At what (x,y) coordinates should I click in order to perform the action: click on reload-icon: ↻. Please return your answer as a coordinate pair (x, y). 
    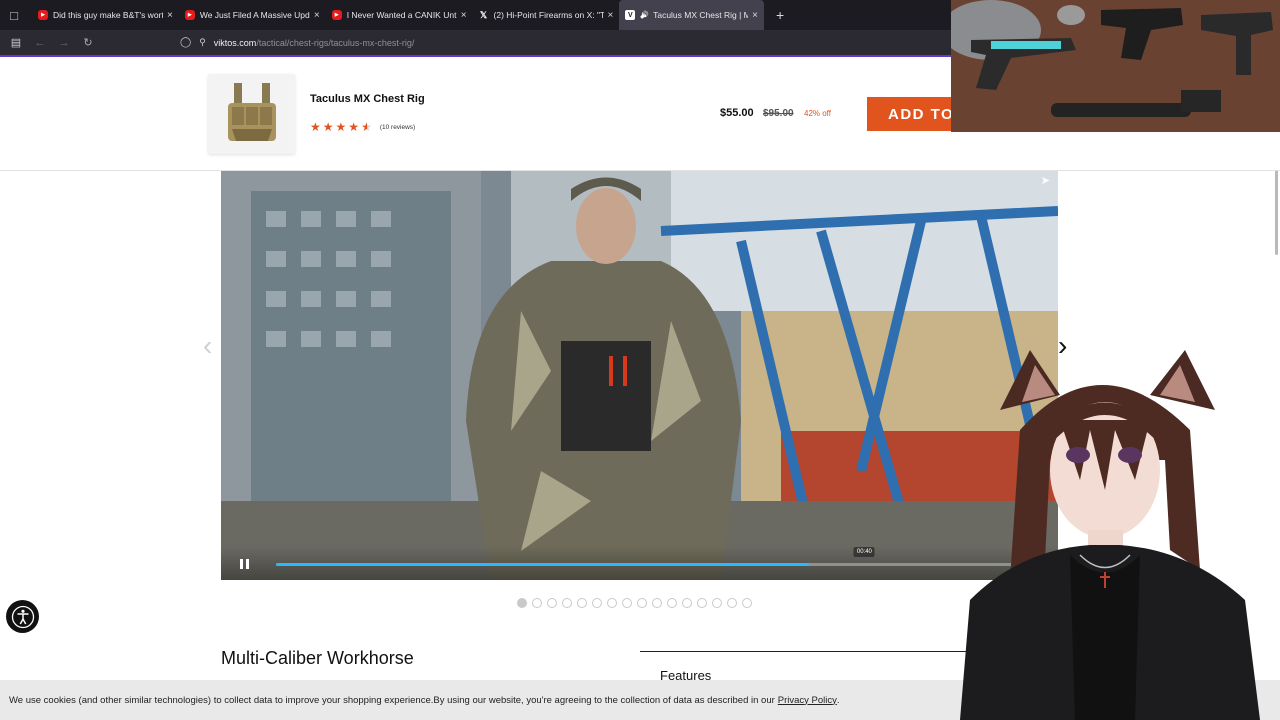
    Looking at the image, I should click on (88, 43).